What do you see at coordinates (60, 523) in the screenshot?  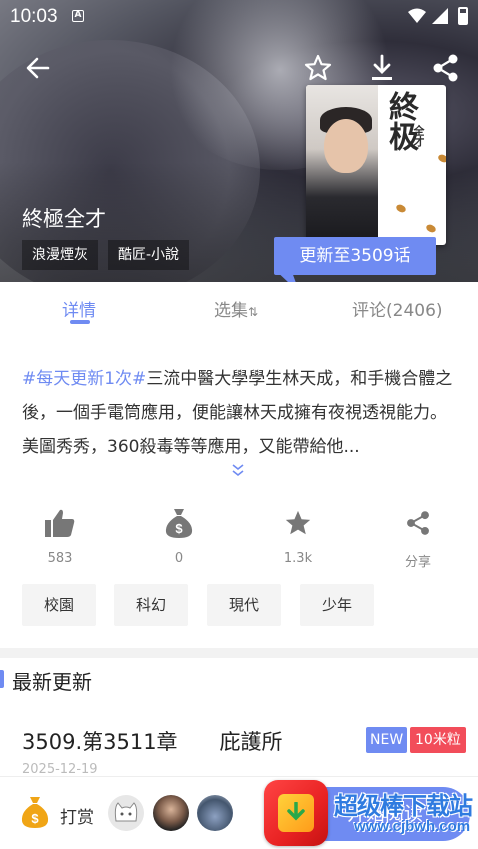 I see `thumbs-up-icon` at bounding box center [60, 523].